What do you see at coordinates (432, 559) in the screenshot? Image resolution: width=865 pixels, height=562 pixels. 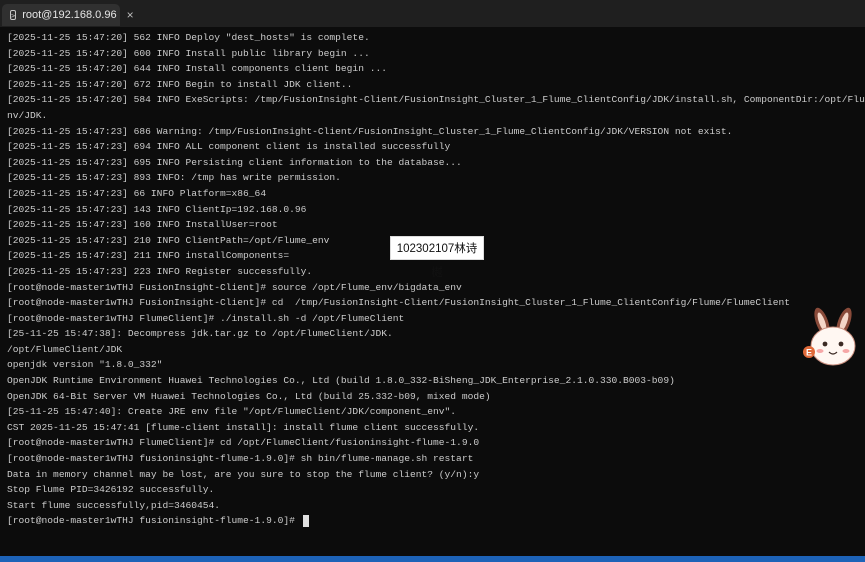 I see `status-bar` at bounding box center [432, 559].